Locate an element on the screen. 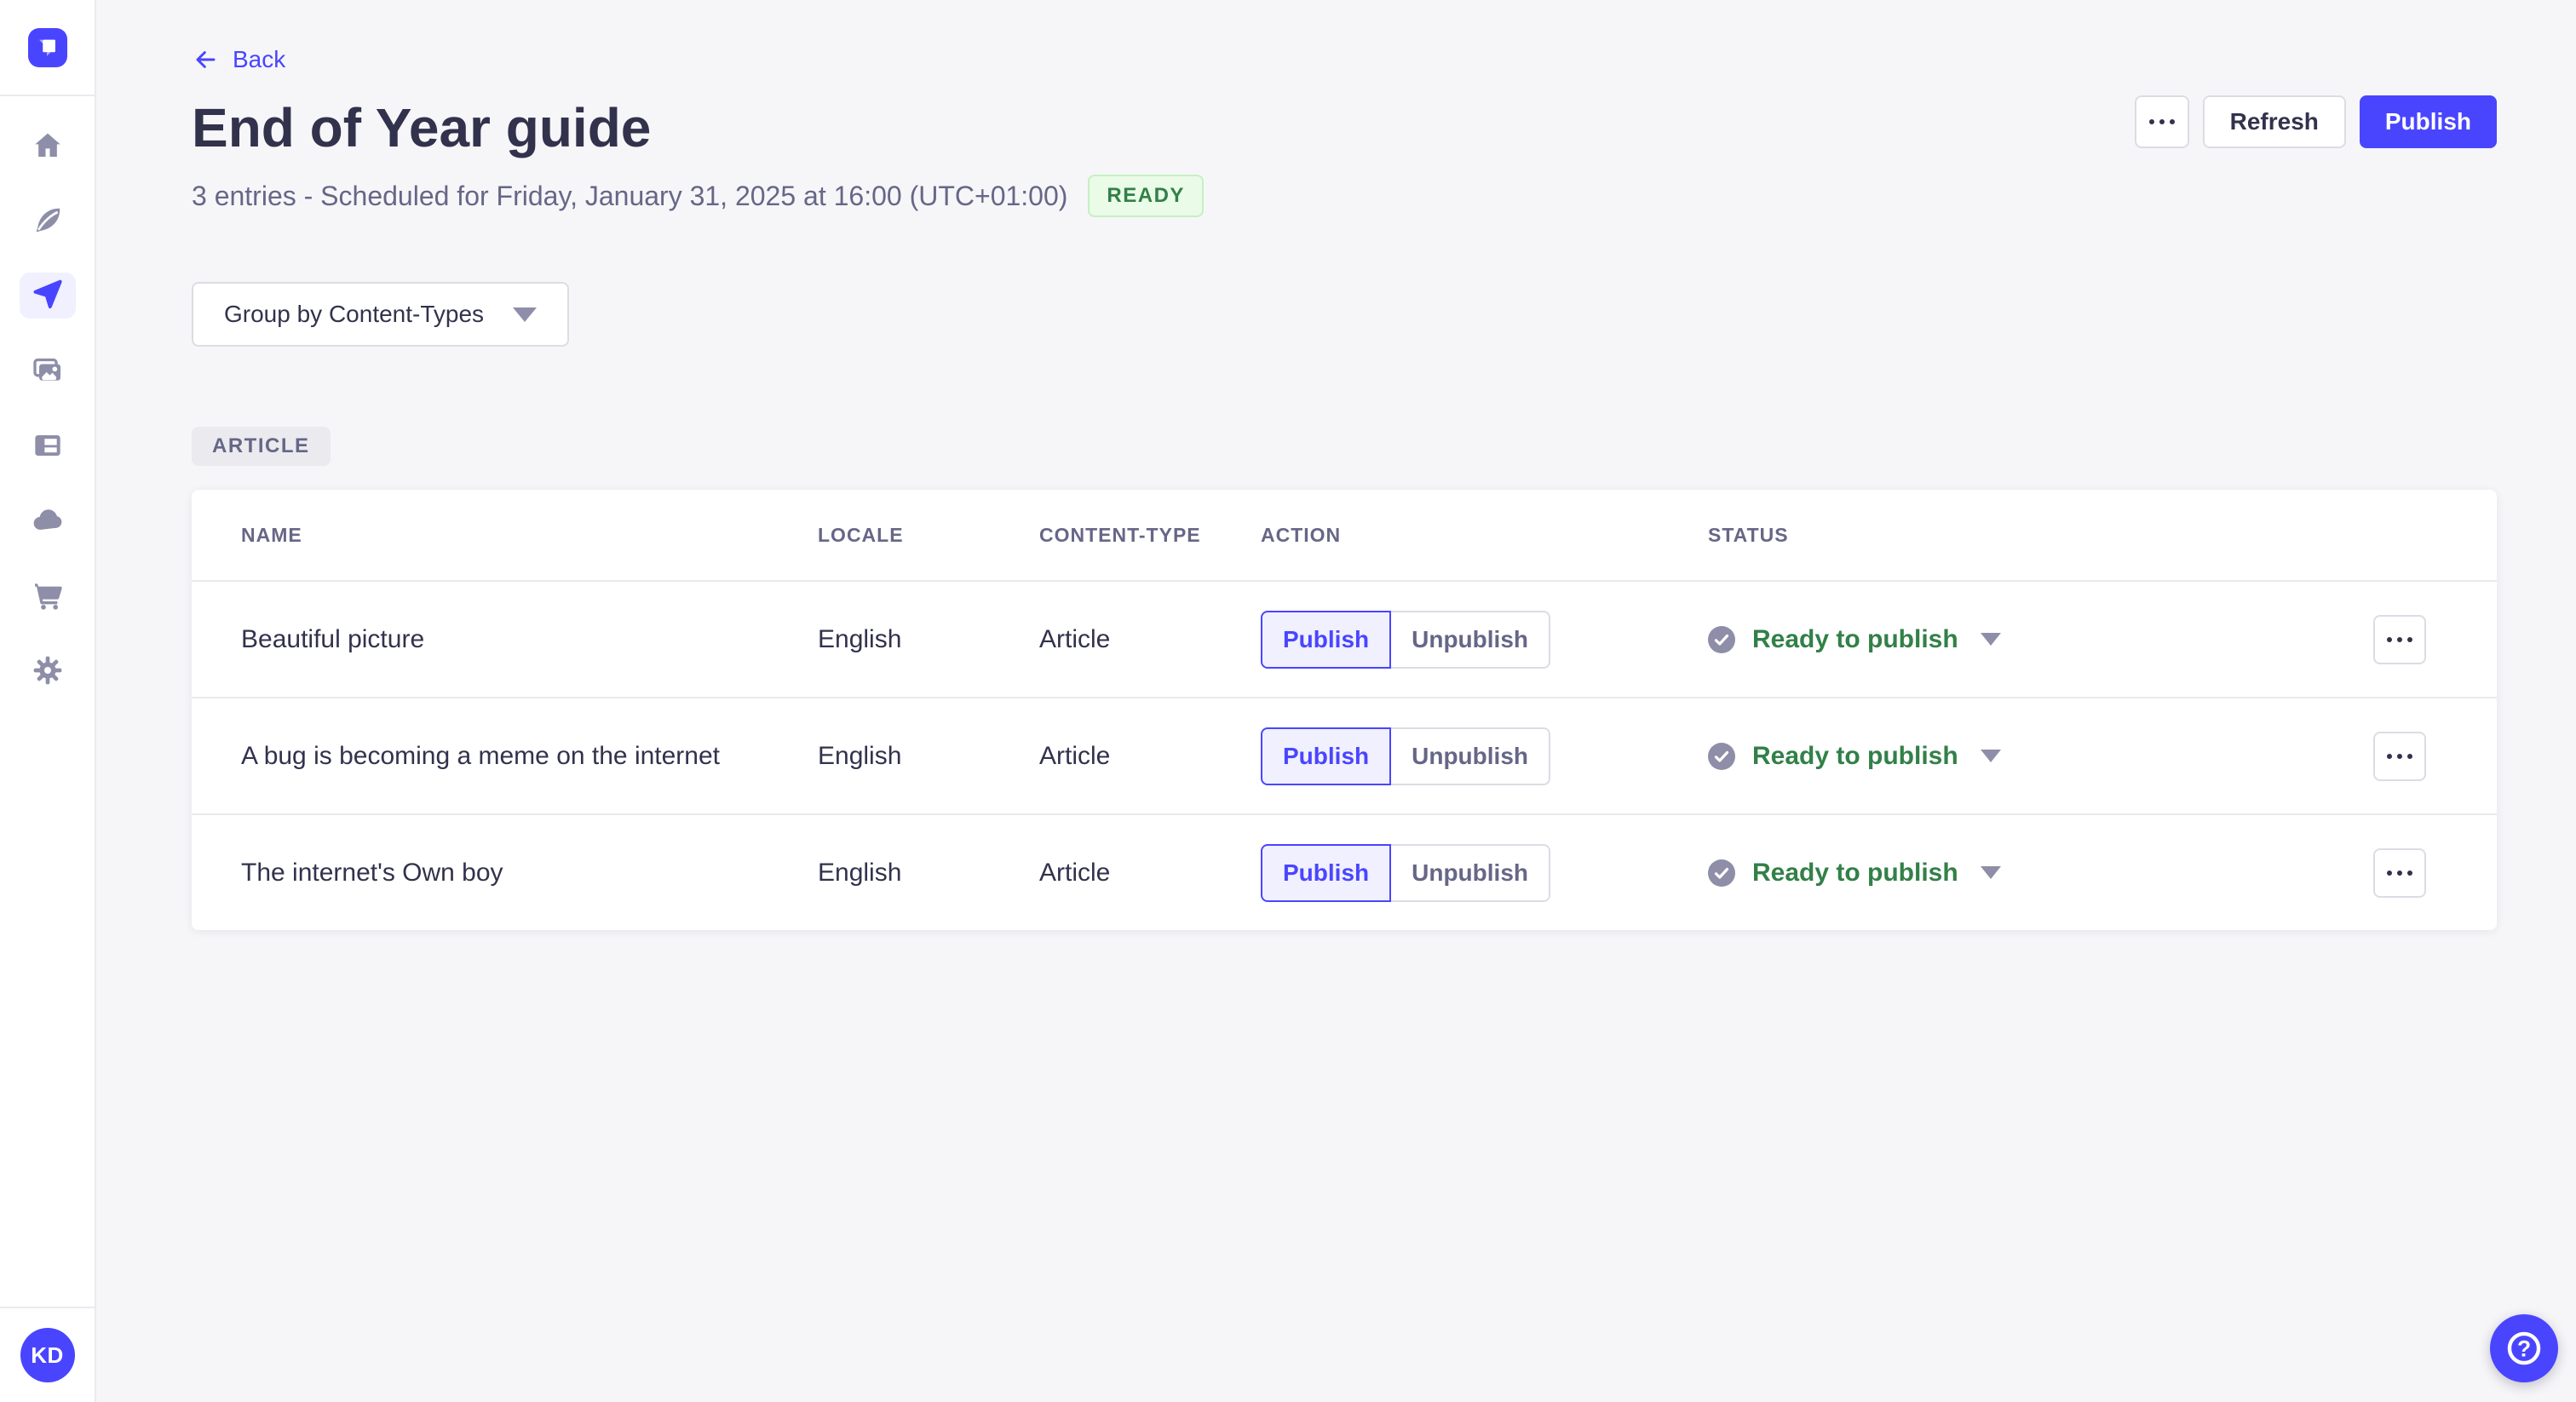 This screenshot has height=1402, width=2576. feather-icon is located at coordinates (48, 221).